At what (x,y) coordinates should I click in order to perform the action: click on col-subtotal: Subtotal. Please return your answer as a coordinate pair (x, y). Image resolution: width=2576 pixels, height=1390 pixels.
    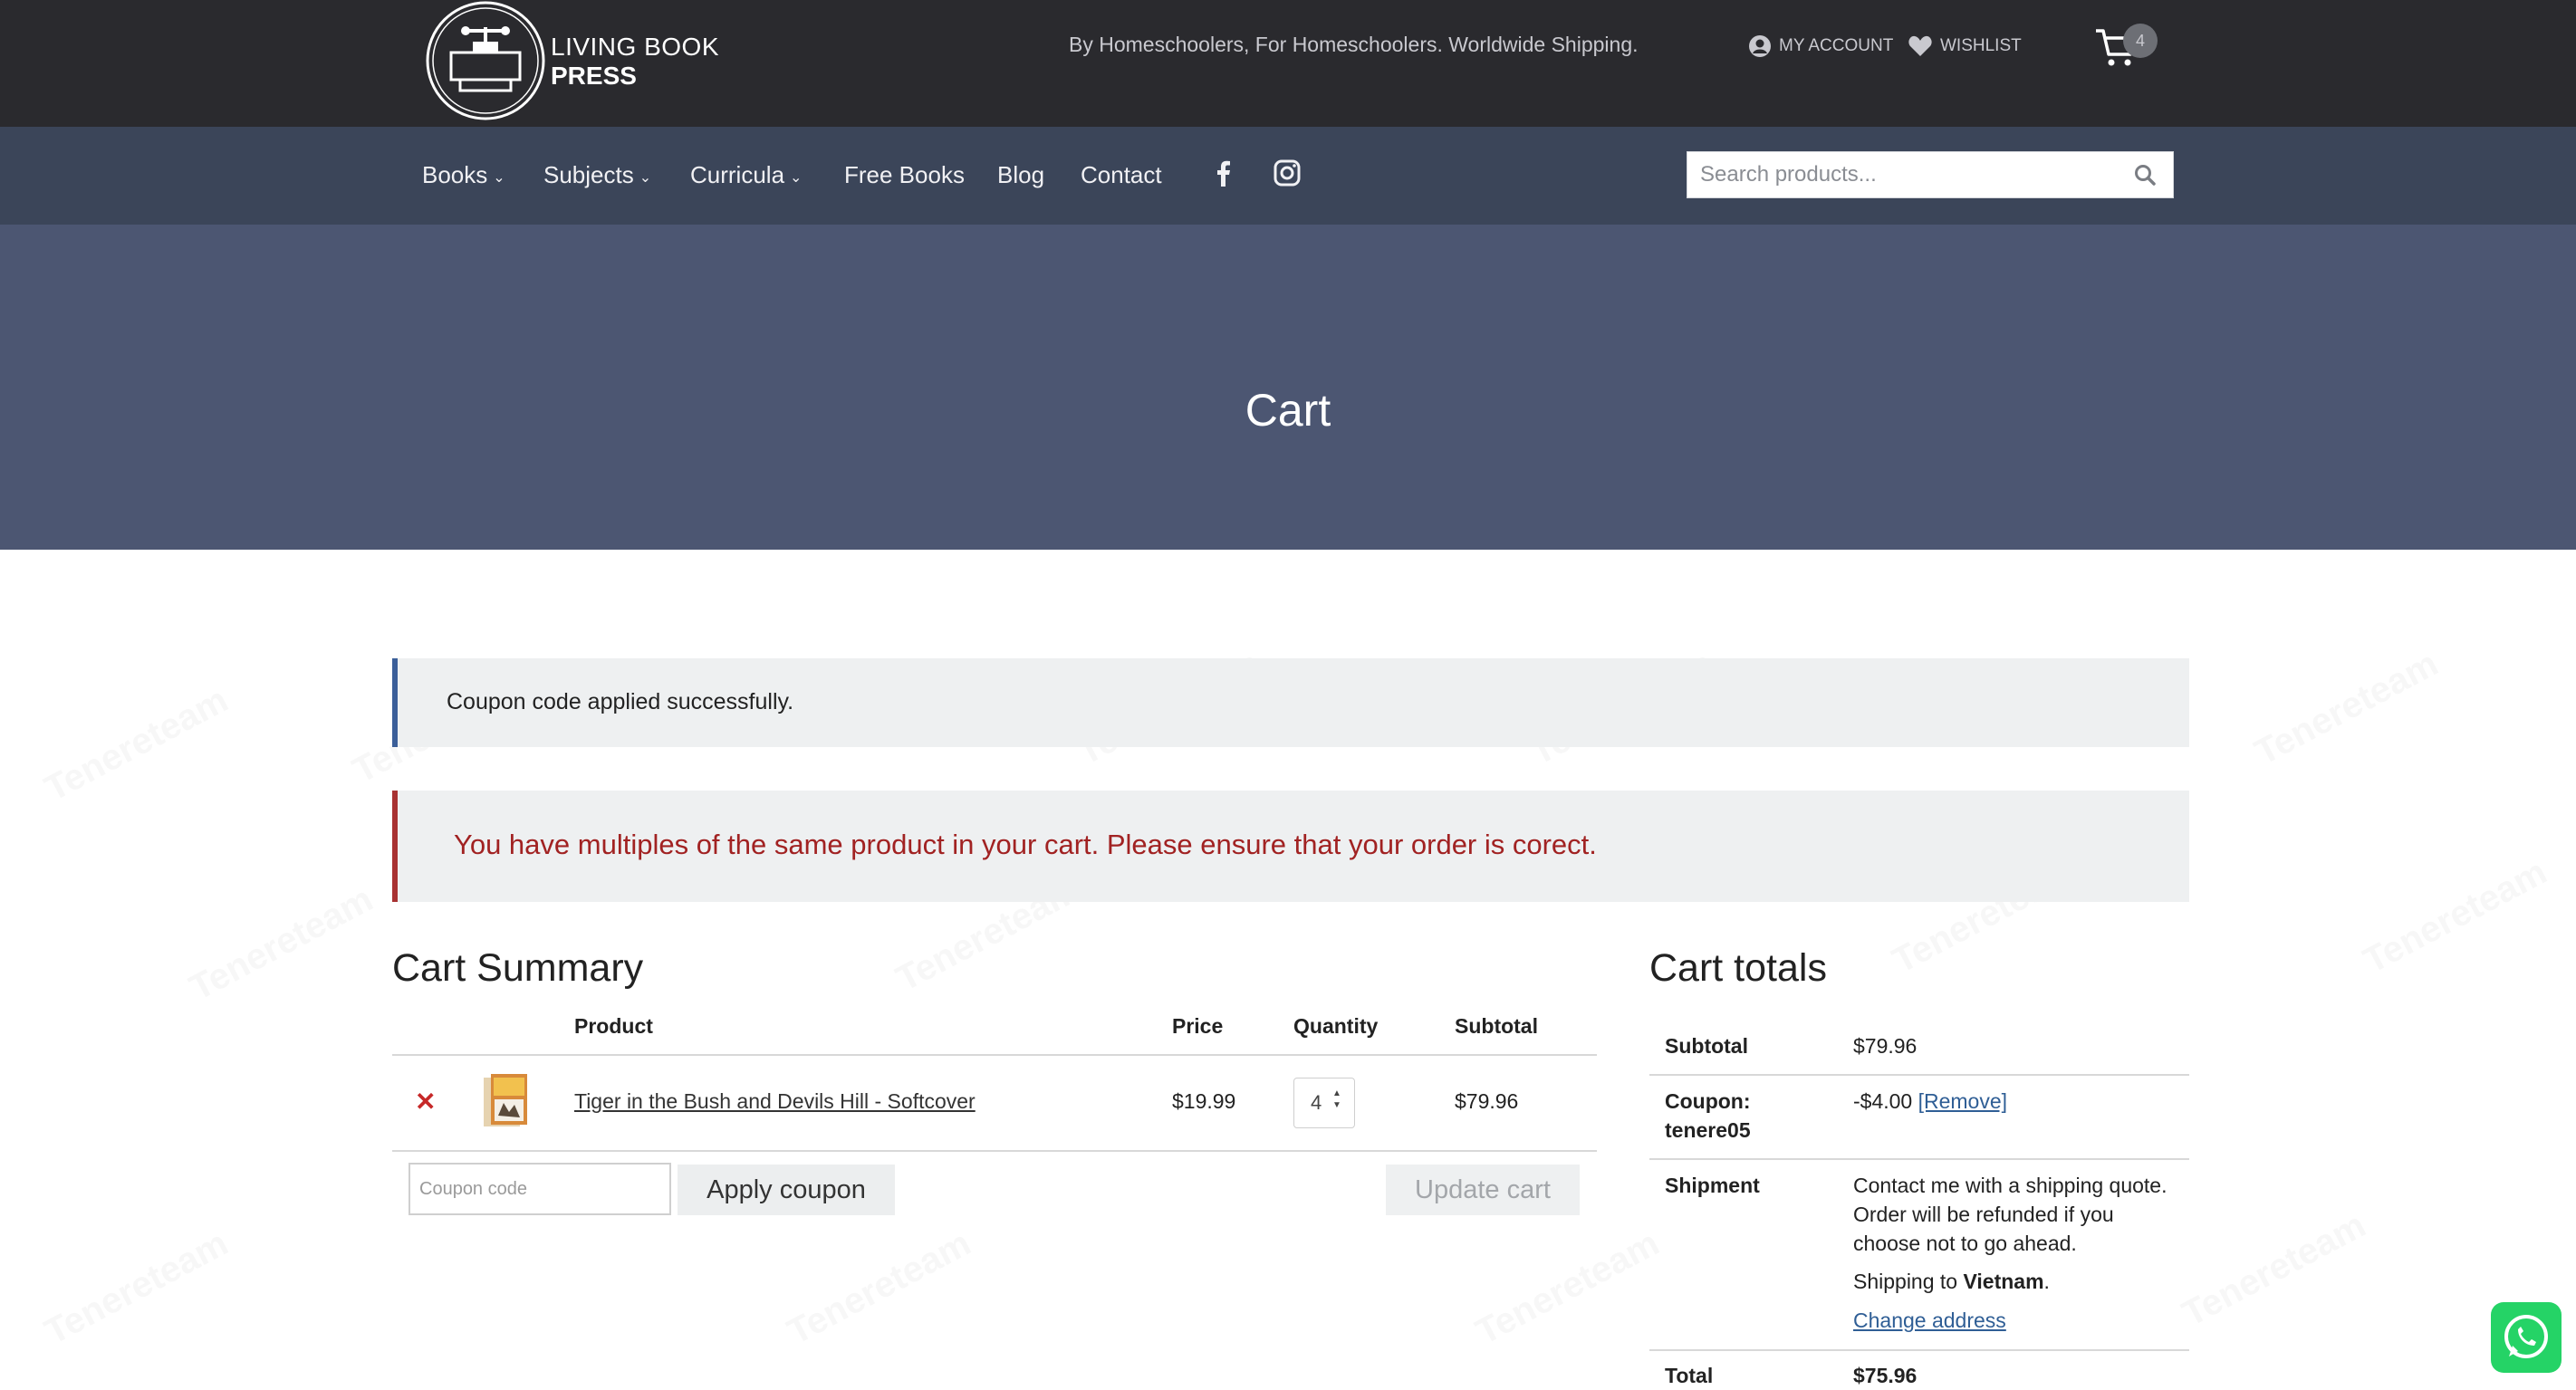
    Looking at the image, I should click on (1496, 1026).